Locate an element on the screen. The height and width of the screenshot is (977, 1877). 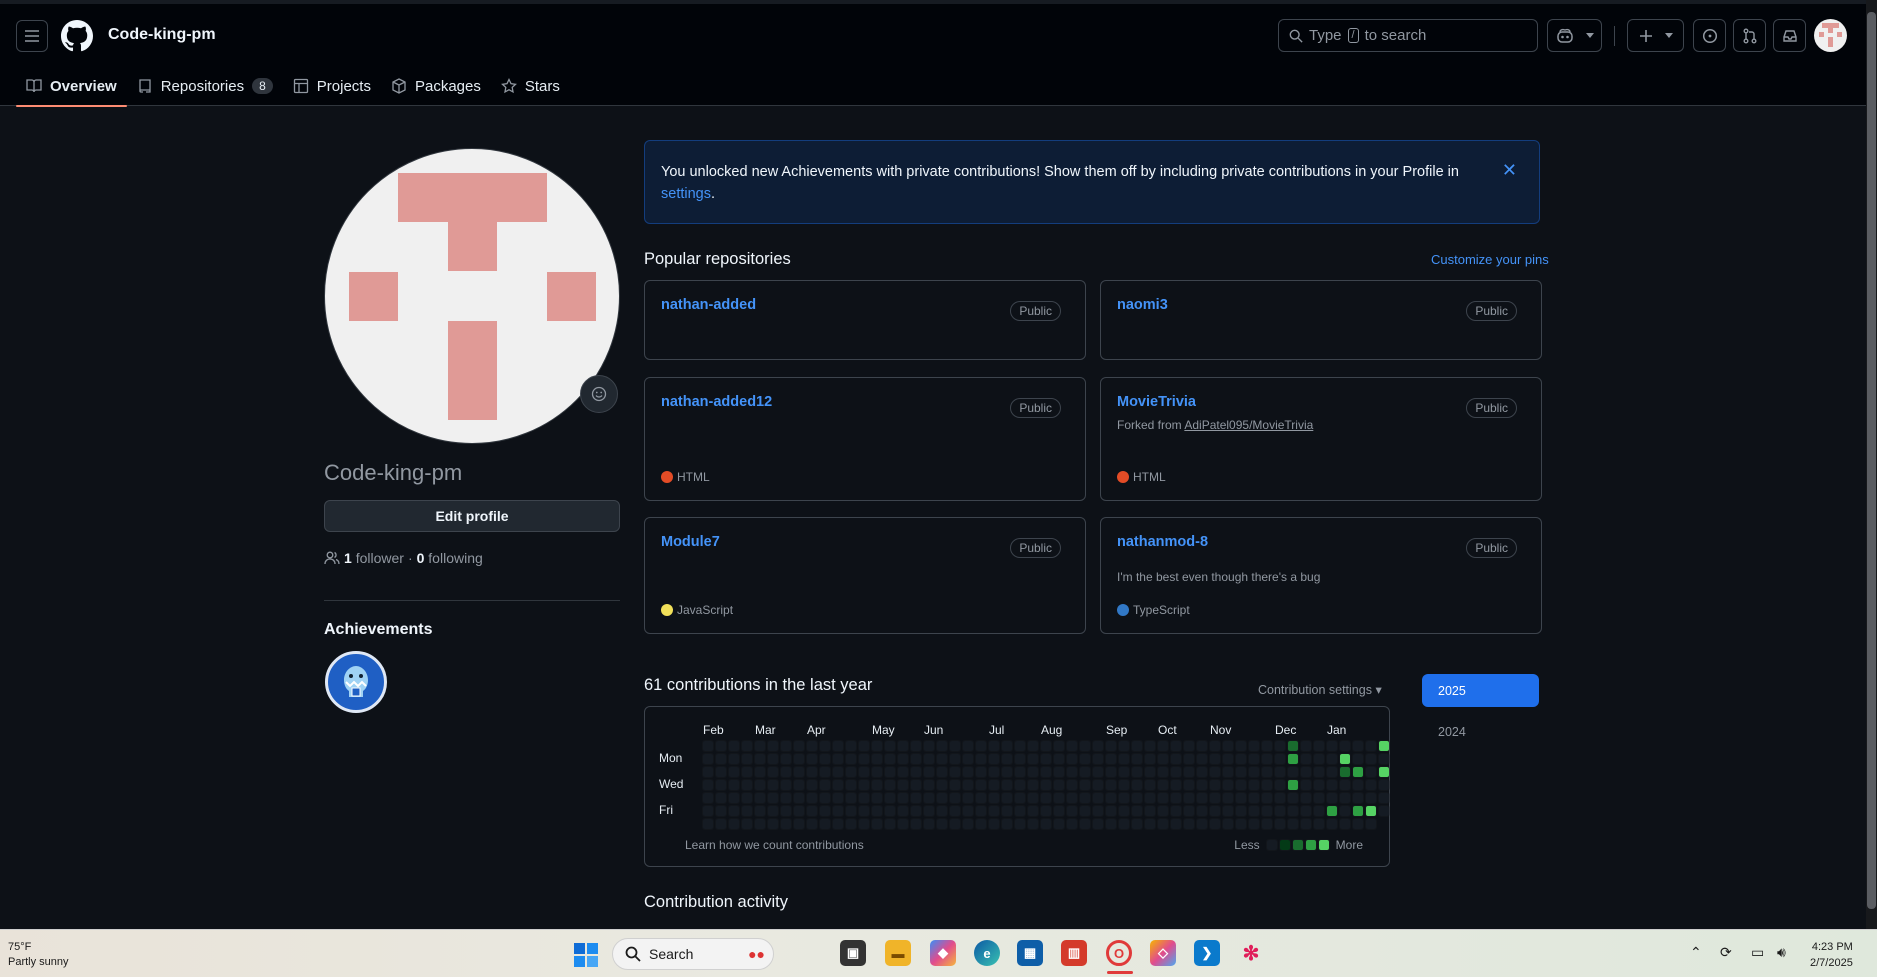
tab-packages: Packages is located at coordinates (436, 86).